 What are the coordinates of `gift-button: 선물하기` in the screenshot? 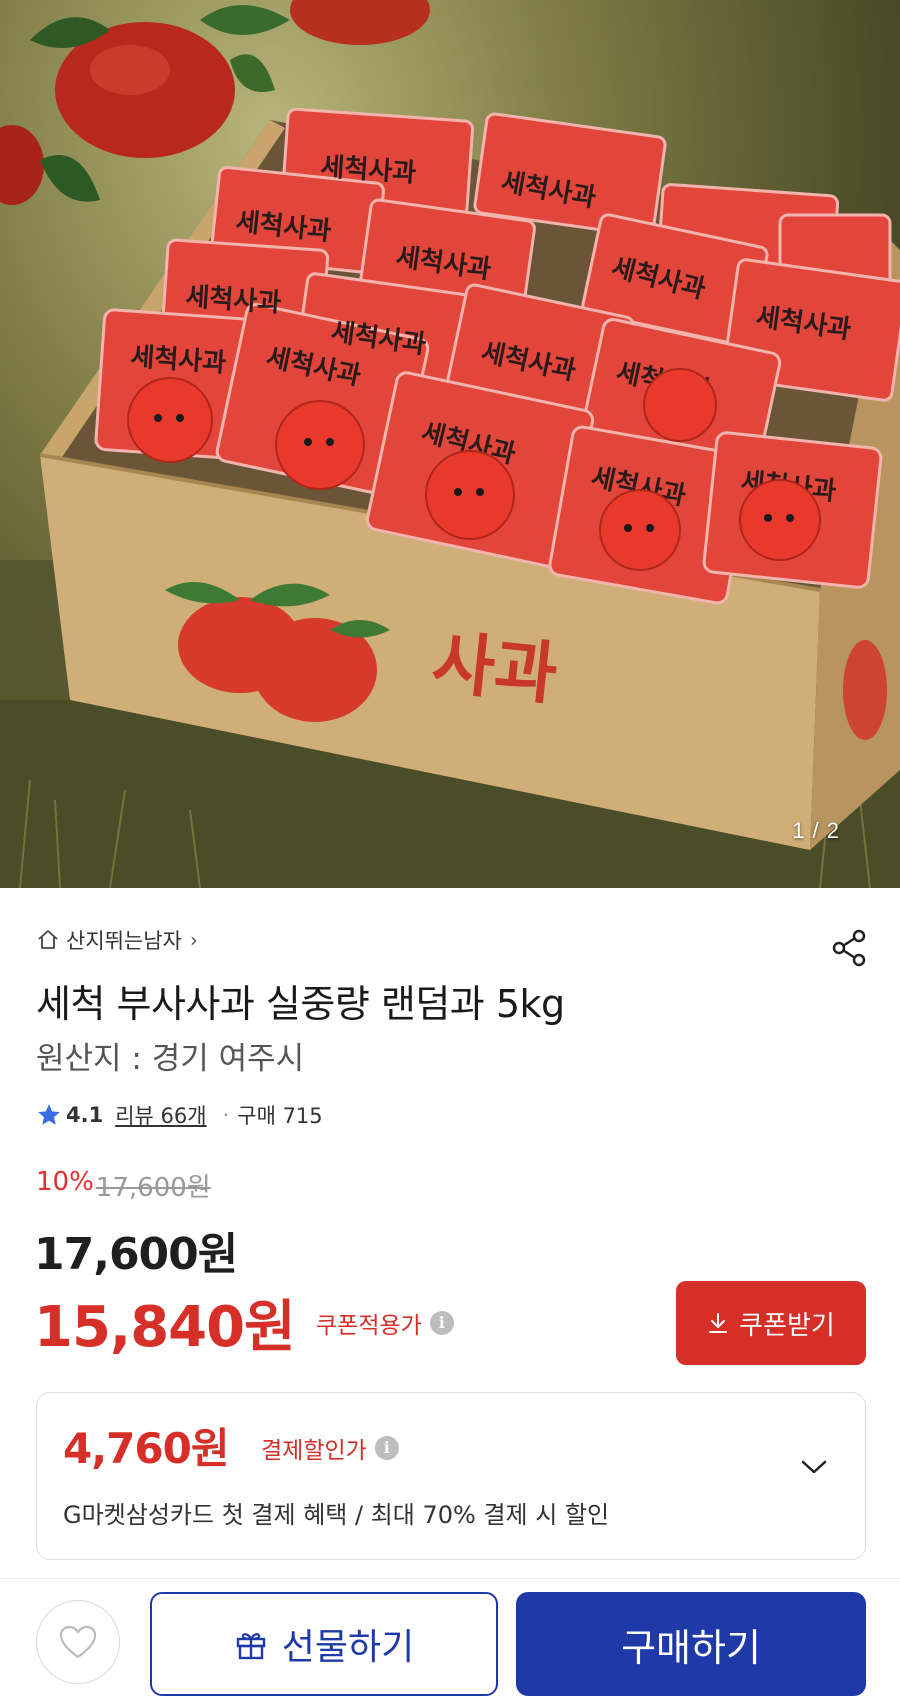 It's located at (324, 1644).